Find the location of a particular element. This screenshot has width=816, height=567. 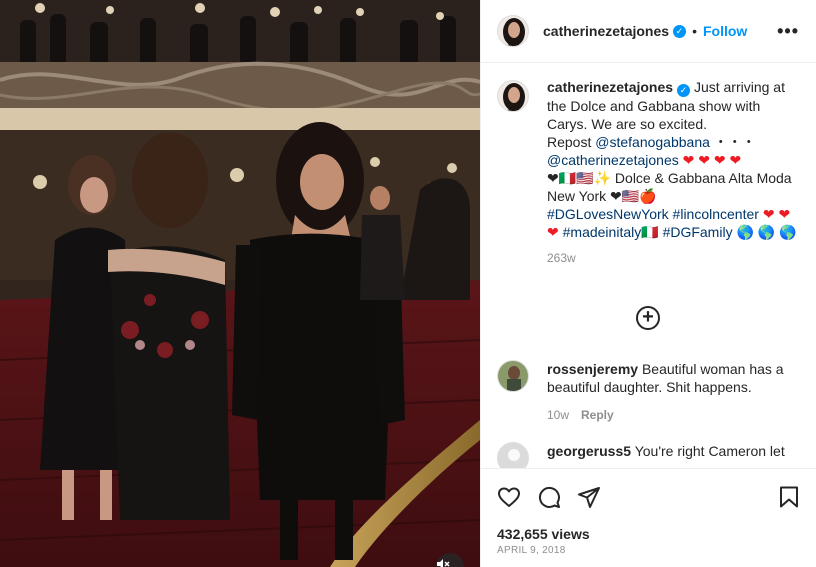

load-more-comments-button: + is located at coordinates (648, 318).